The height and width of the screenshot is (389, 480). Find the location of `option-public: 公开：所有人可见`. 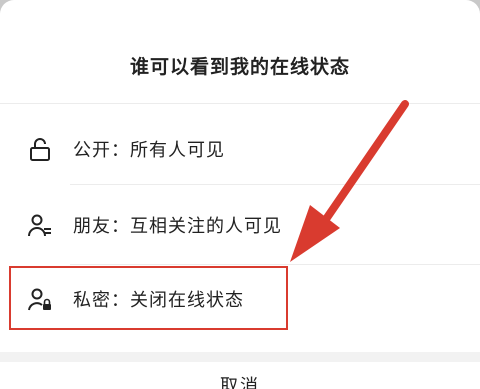

option-public: 公开：所有人可见 is located at coordinates (240, 149).